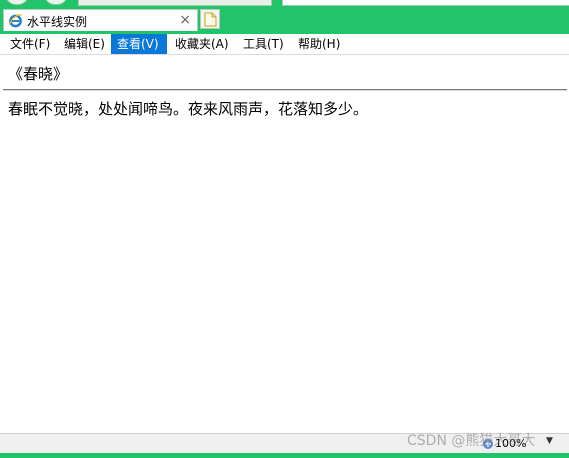 The width and height of the screenshot is (569, 458). What do you see at coordinates (284, 455) in the screenshot?
I see `bottom-frame` at bounding box center [284, 455].